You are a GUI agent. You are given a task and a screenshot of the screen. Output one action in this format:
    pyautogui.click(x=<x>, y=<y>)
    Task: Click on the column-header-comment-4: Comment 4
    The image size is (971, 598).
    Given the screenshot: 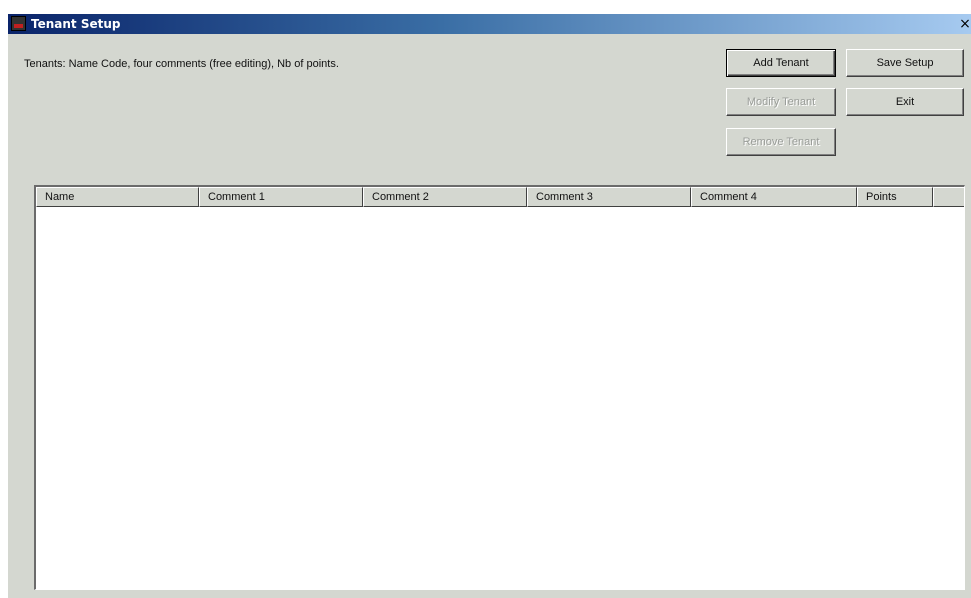 What is the action you would take?
    pyautogui.click(x=774, y=197)
    